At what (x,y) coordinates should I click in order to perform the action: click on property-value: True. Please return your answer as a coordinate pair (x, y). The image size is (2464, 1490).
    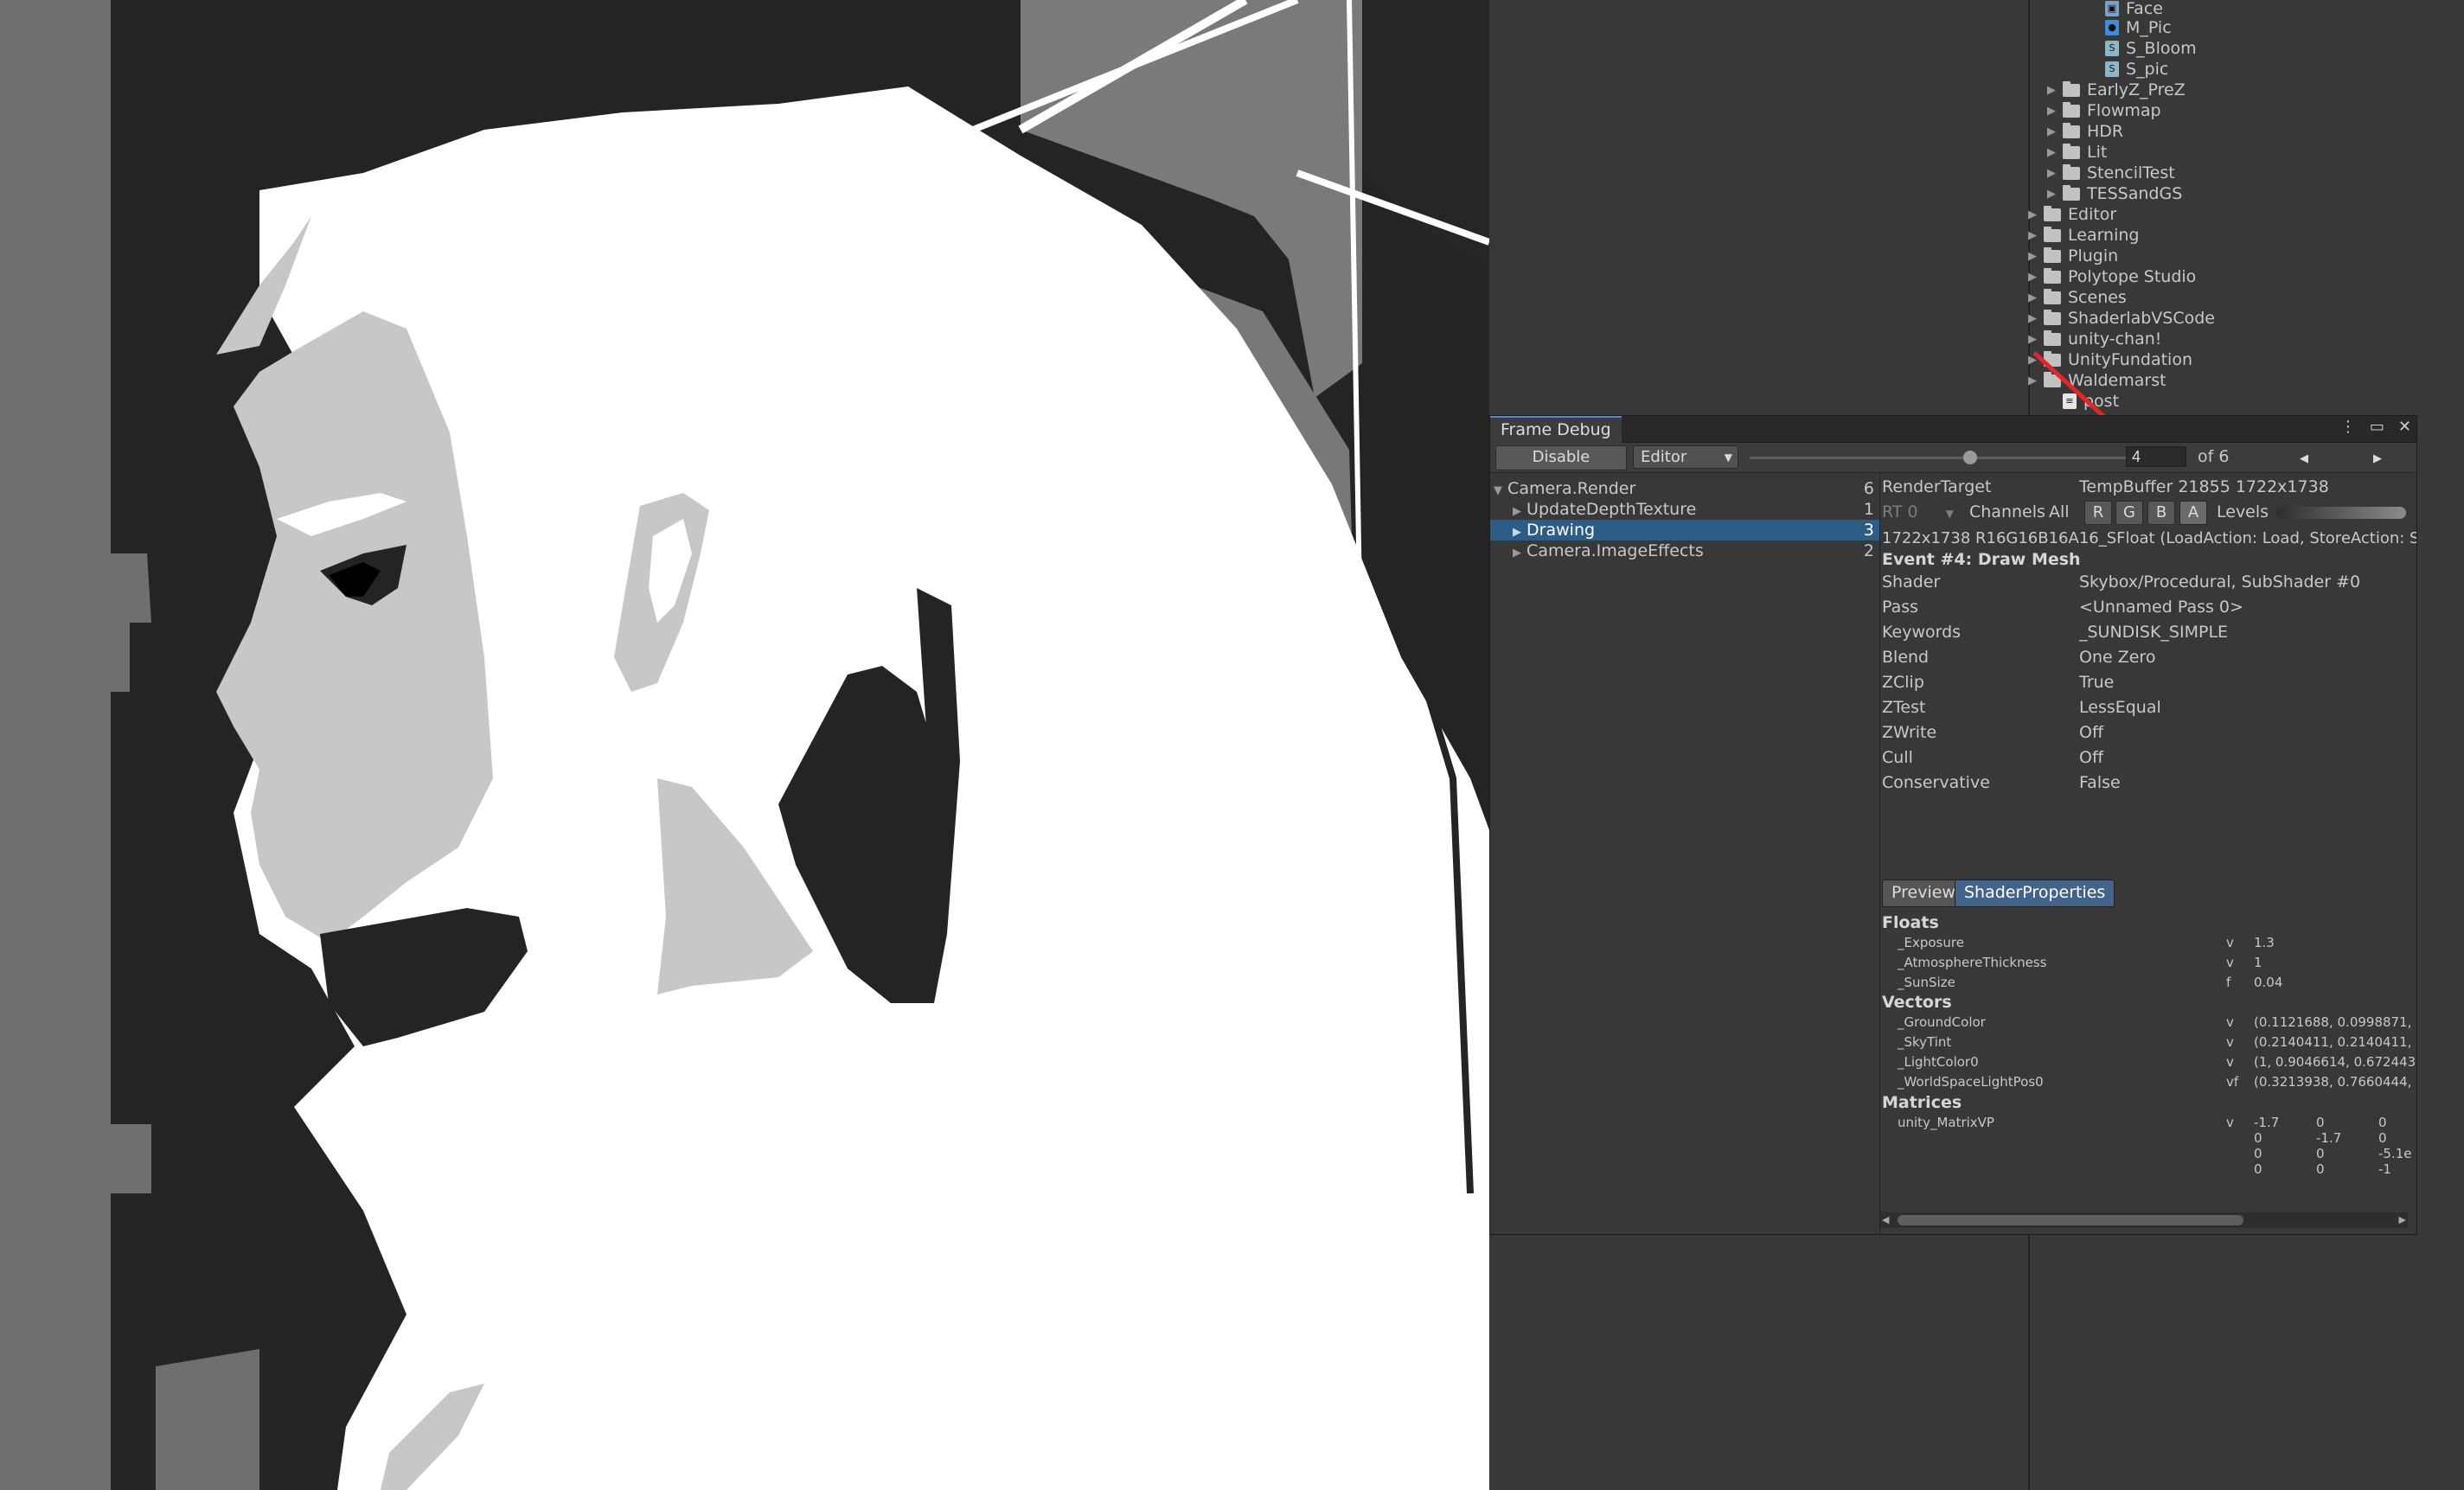
    Looking at the image, I should click on (2097, 682).